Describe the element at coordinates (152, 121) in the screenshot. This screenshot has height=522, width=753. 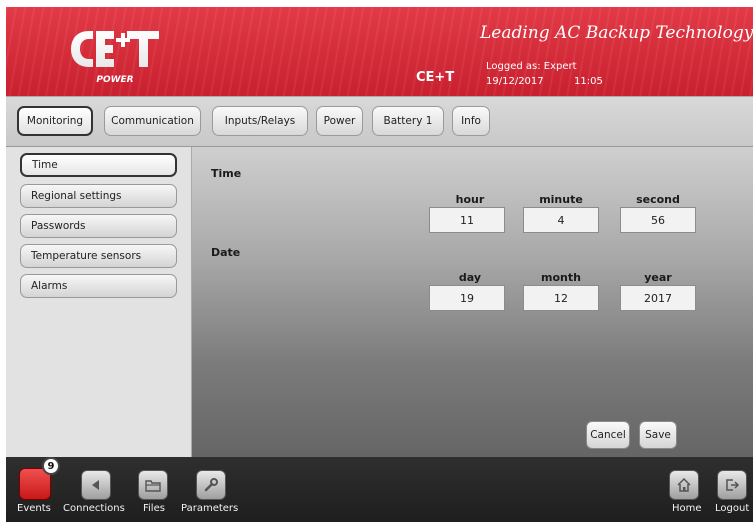
I see `tab-communication: Communication` at that location.